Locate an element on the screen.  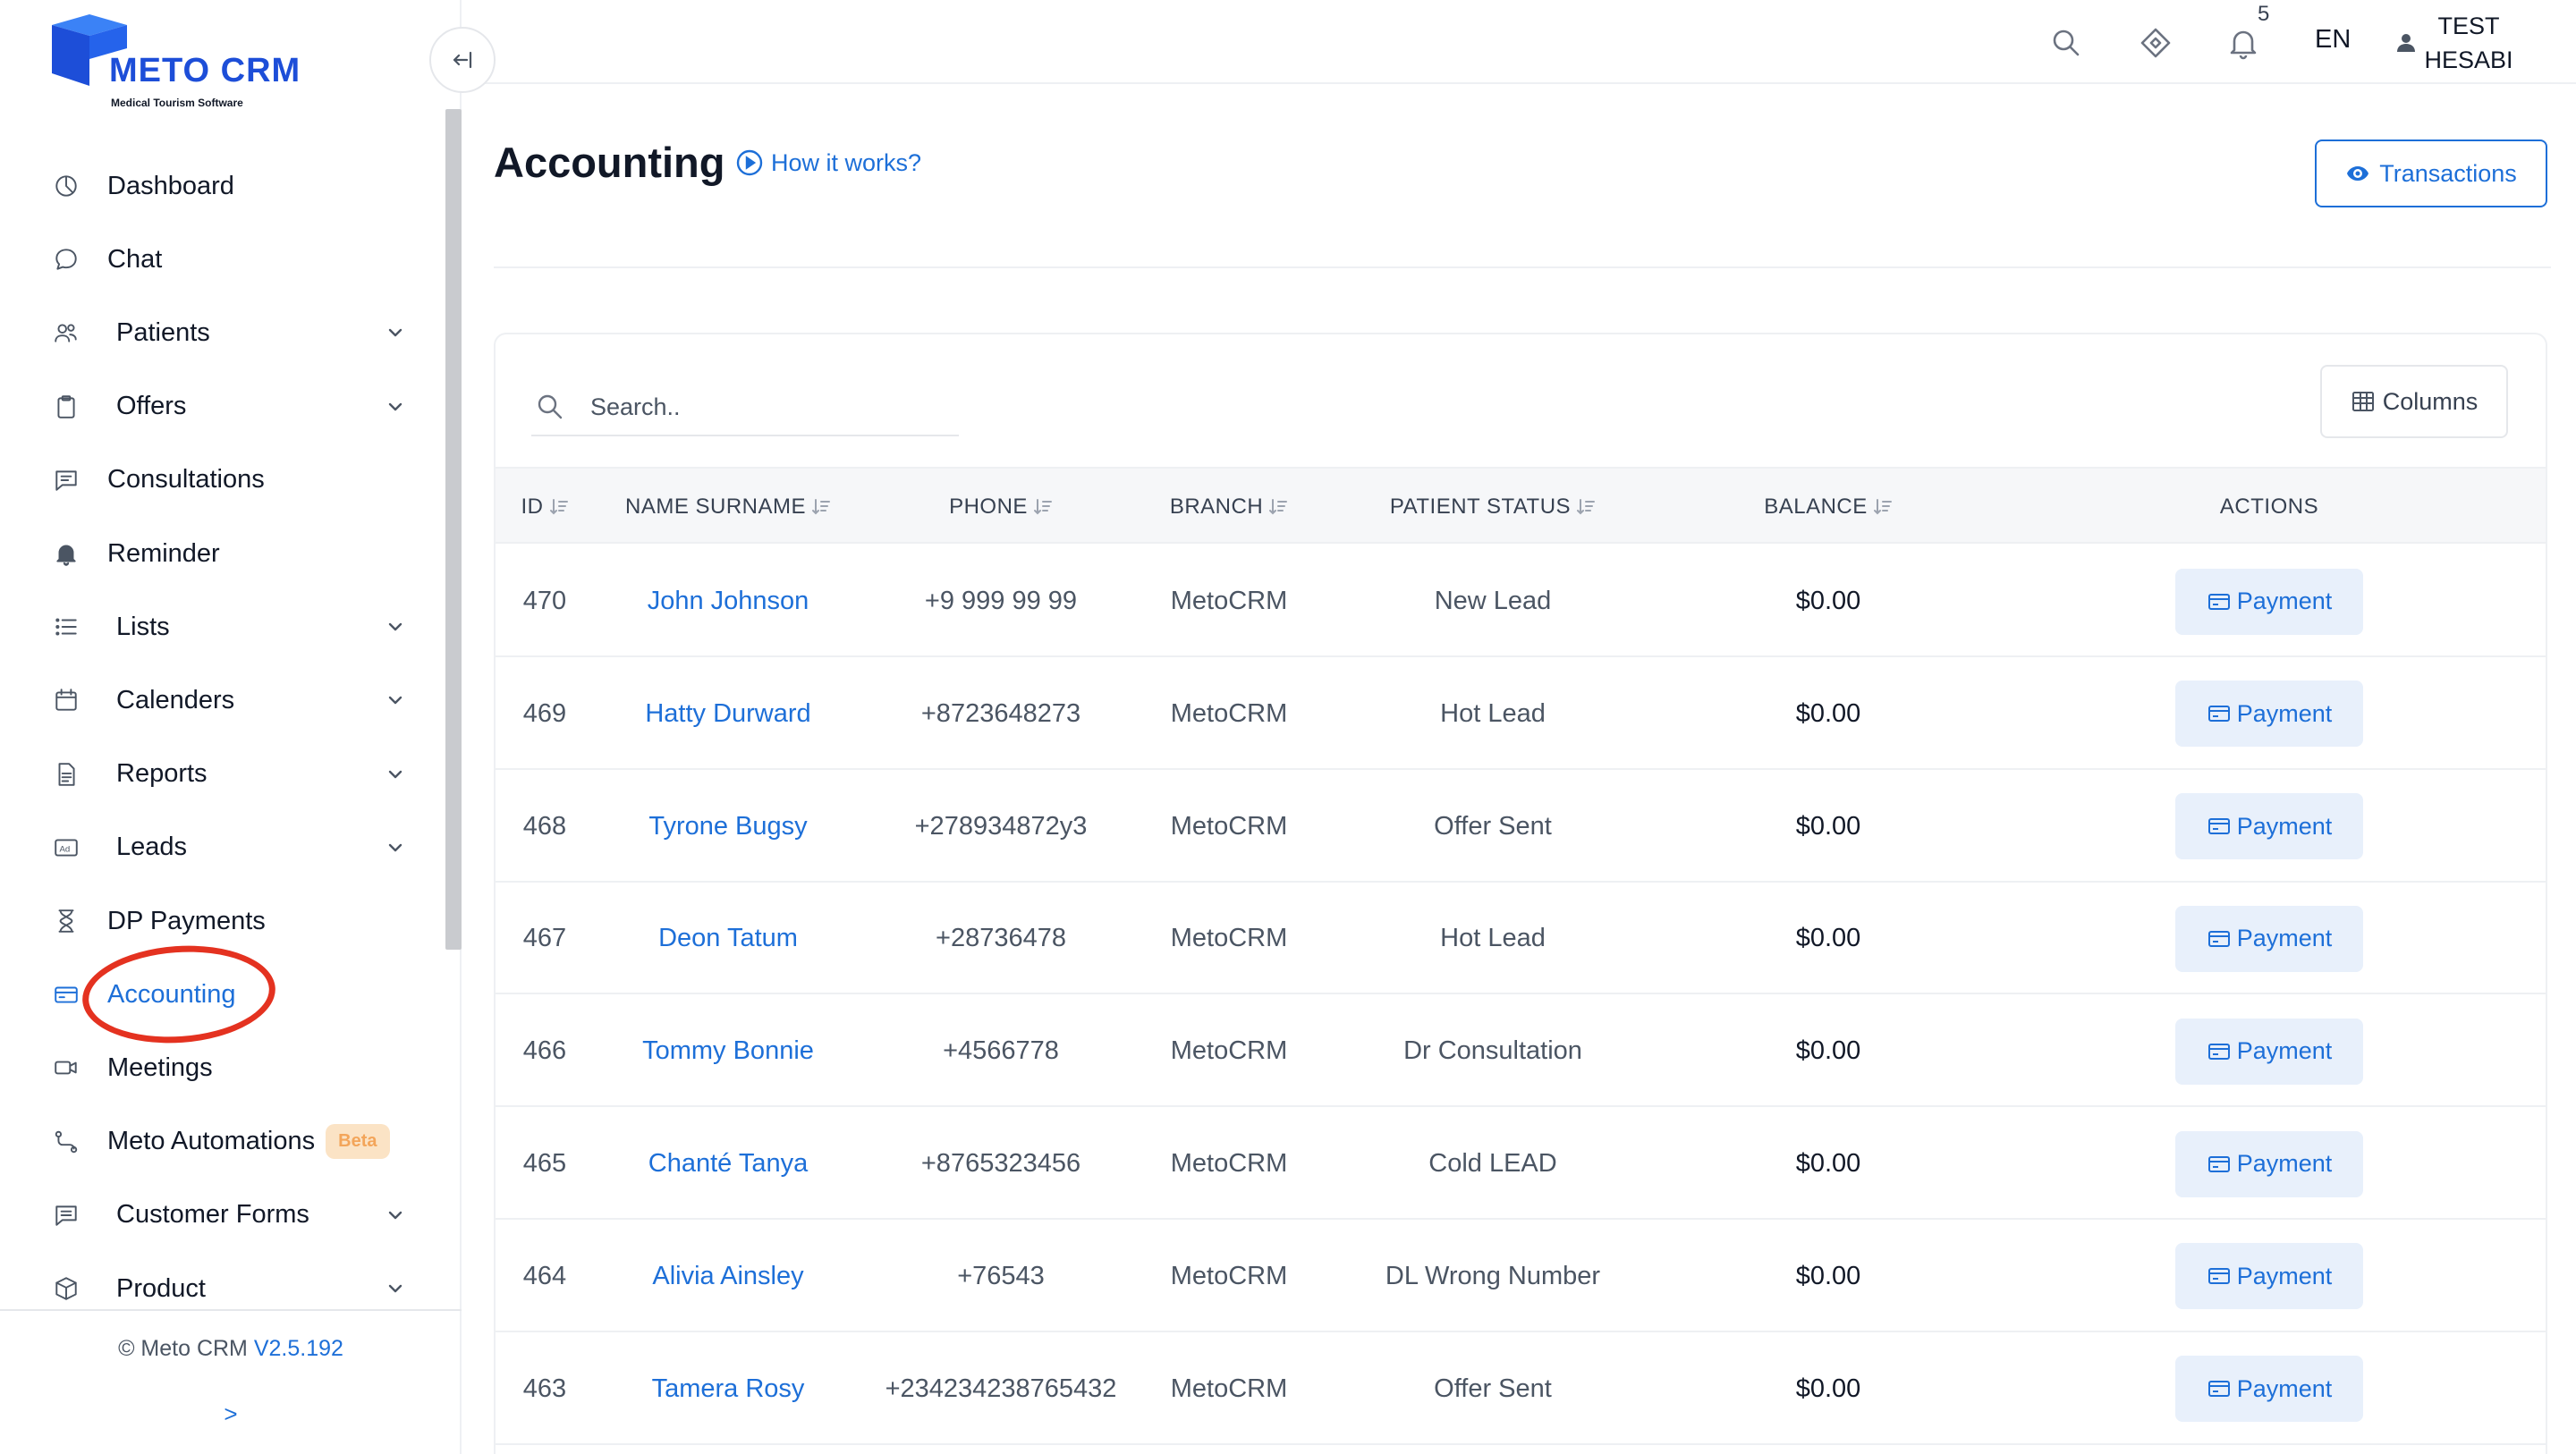
sidebar-item-leads: Ad Leads is located at coordinates (227, 848).